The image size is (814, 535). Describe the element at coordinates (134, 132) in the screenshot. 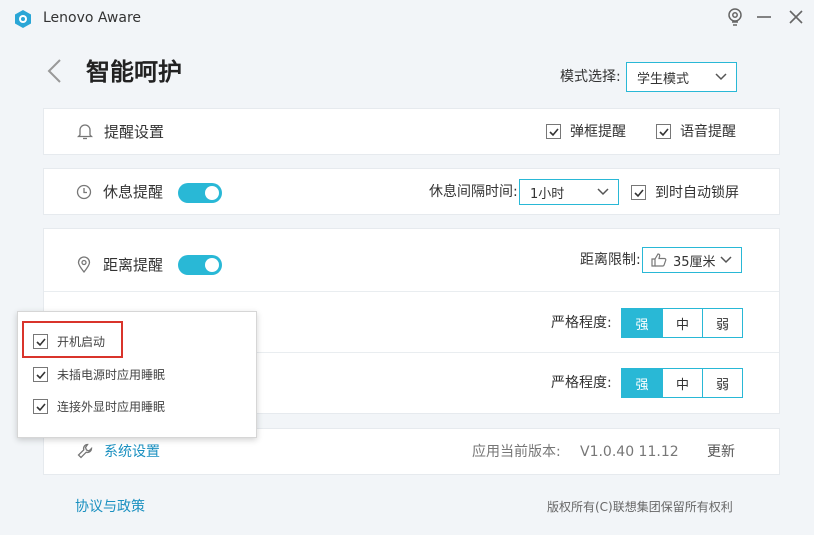

I see `reminder-settings-label: 提醒设置` at that location.